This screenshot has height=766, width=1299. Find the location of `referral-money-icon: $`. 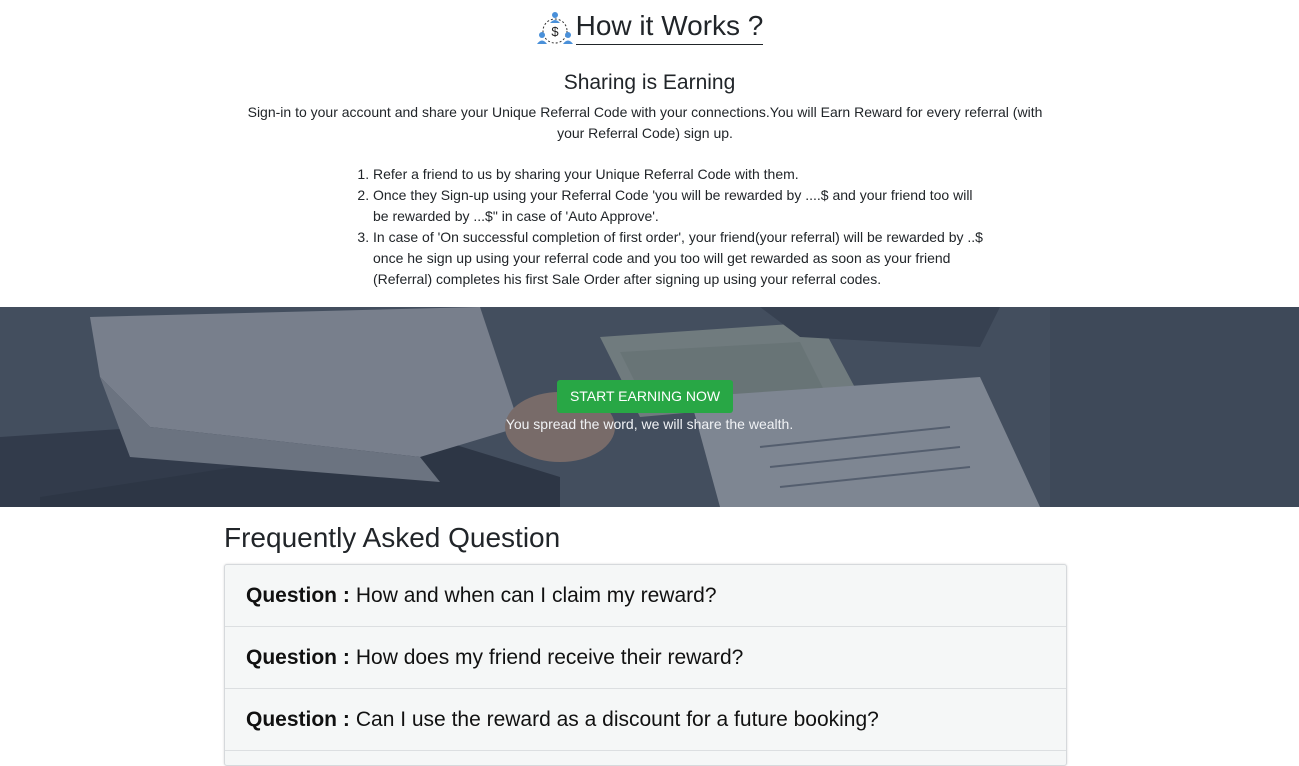

referral-money-icon: $ is located at coordinates (555, 28).